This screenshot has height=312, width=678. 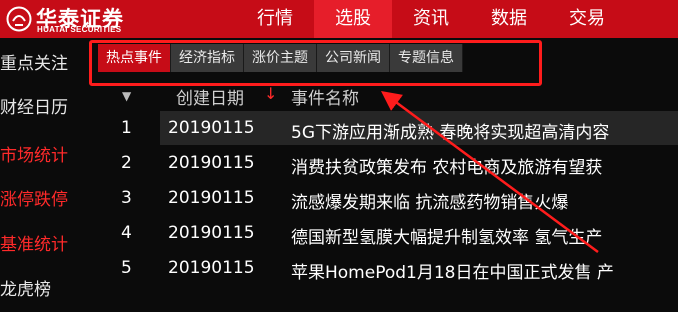 I want to click on row-number: 3, so click(x=126, y=198).